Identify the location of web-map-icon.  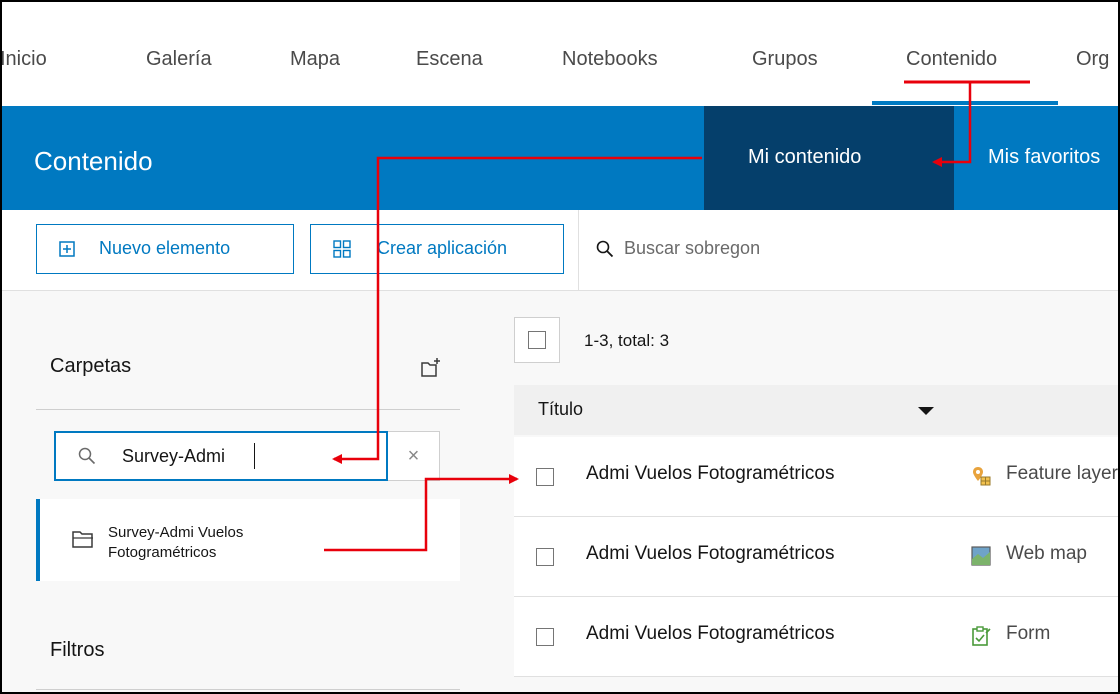
(981, 556).